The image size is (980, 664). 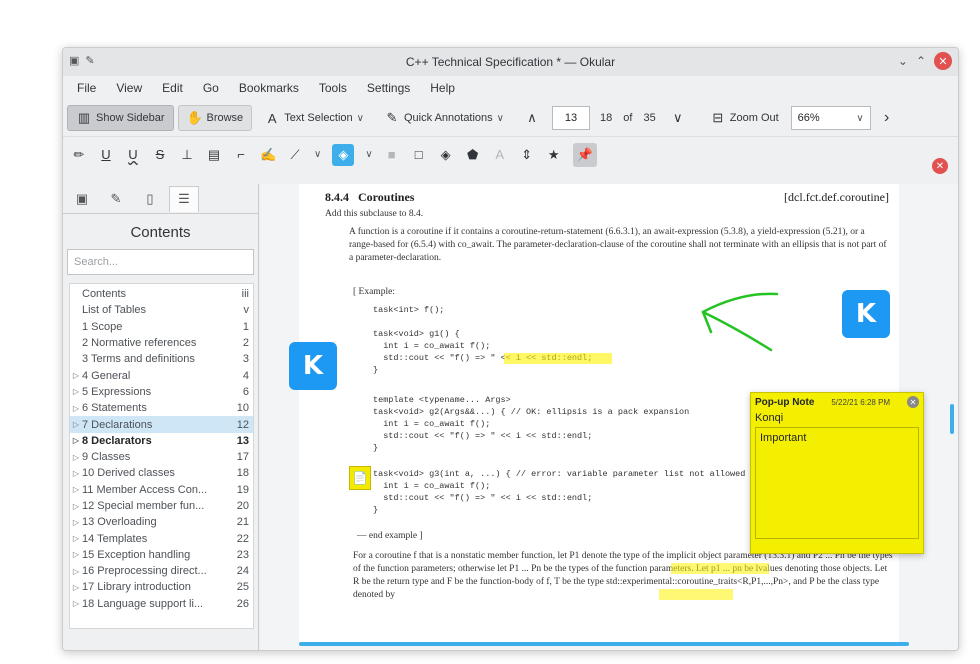 I want to click on freehand-arrow-annotation, so click(x=736, y=322).